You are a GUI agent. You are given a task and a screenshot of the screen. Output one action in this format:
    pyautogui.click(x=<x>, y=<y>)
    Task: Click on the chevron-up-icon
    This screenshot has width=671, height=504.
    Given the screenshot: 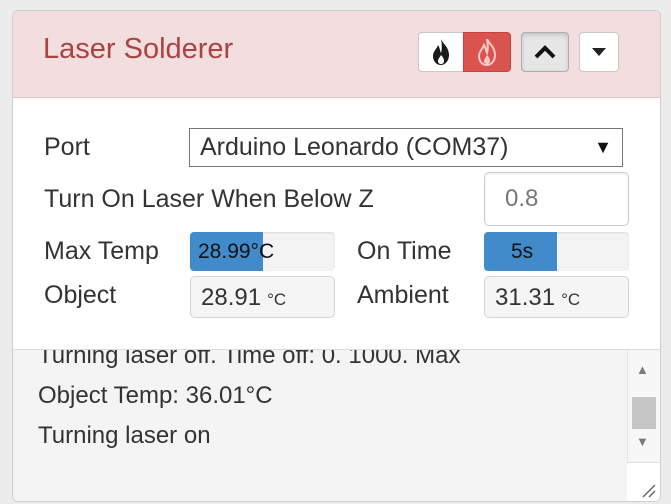 What is the action you would take?
    pyautogui.click(x=545, y=52)
    